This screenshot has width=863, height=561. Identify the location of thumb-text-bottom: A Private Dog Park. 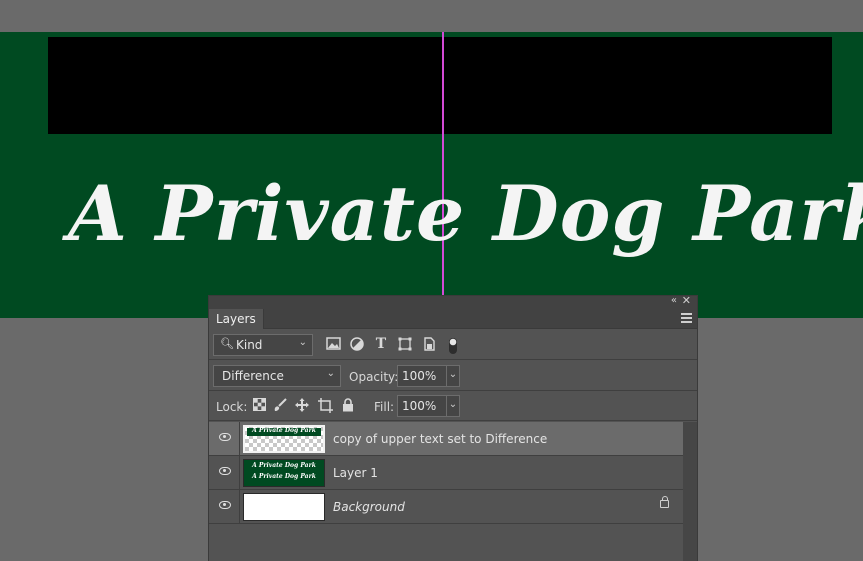
(284, 476).